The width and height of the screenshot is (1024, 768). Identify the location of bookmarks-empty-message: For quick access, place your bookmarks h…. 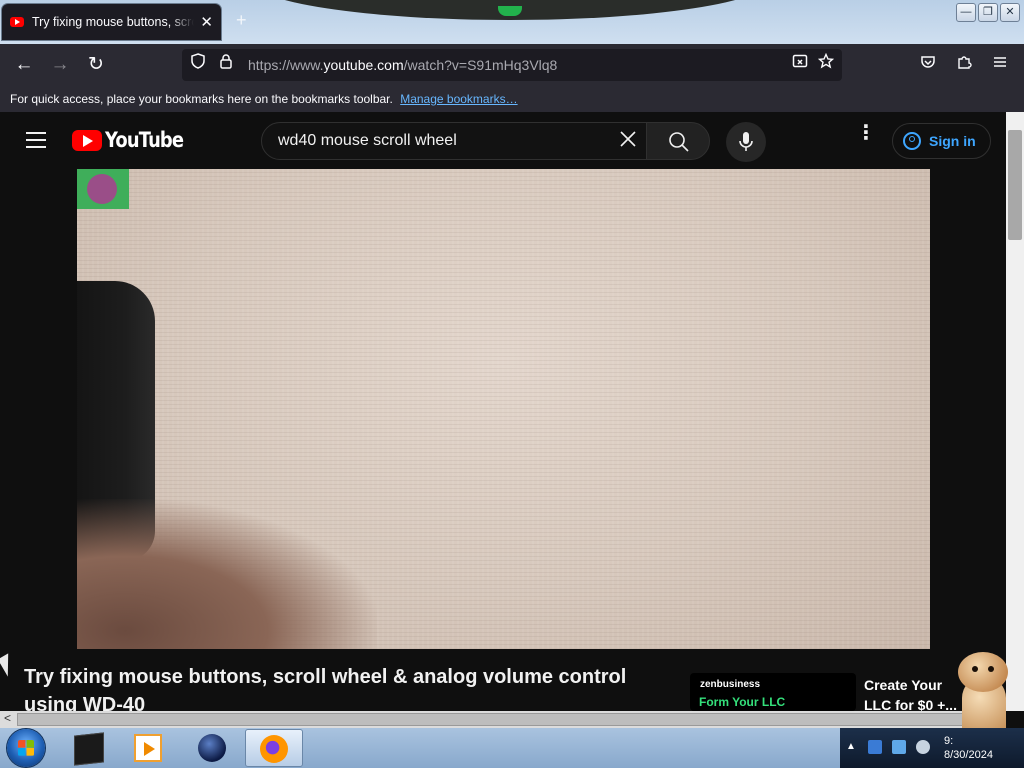
(201, 99).